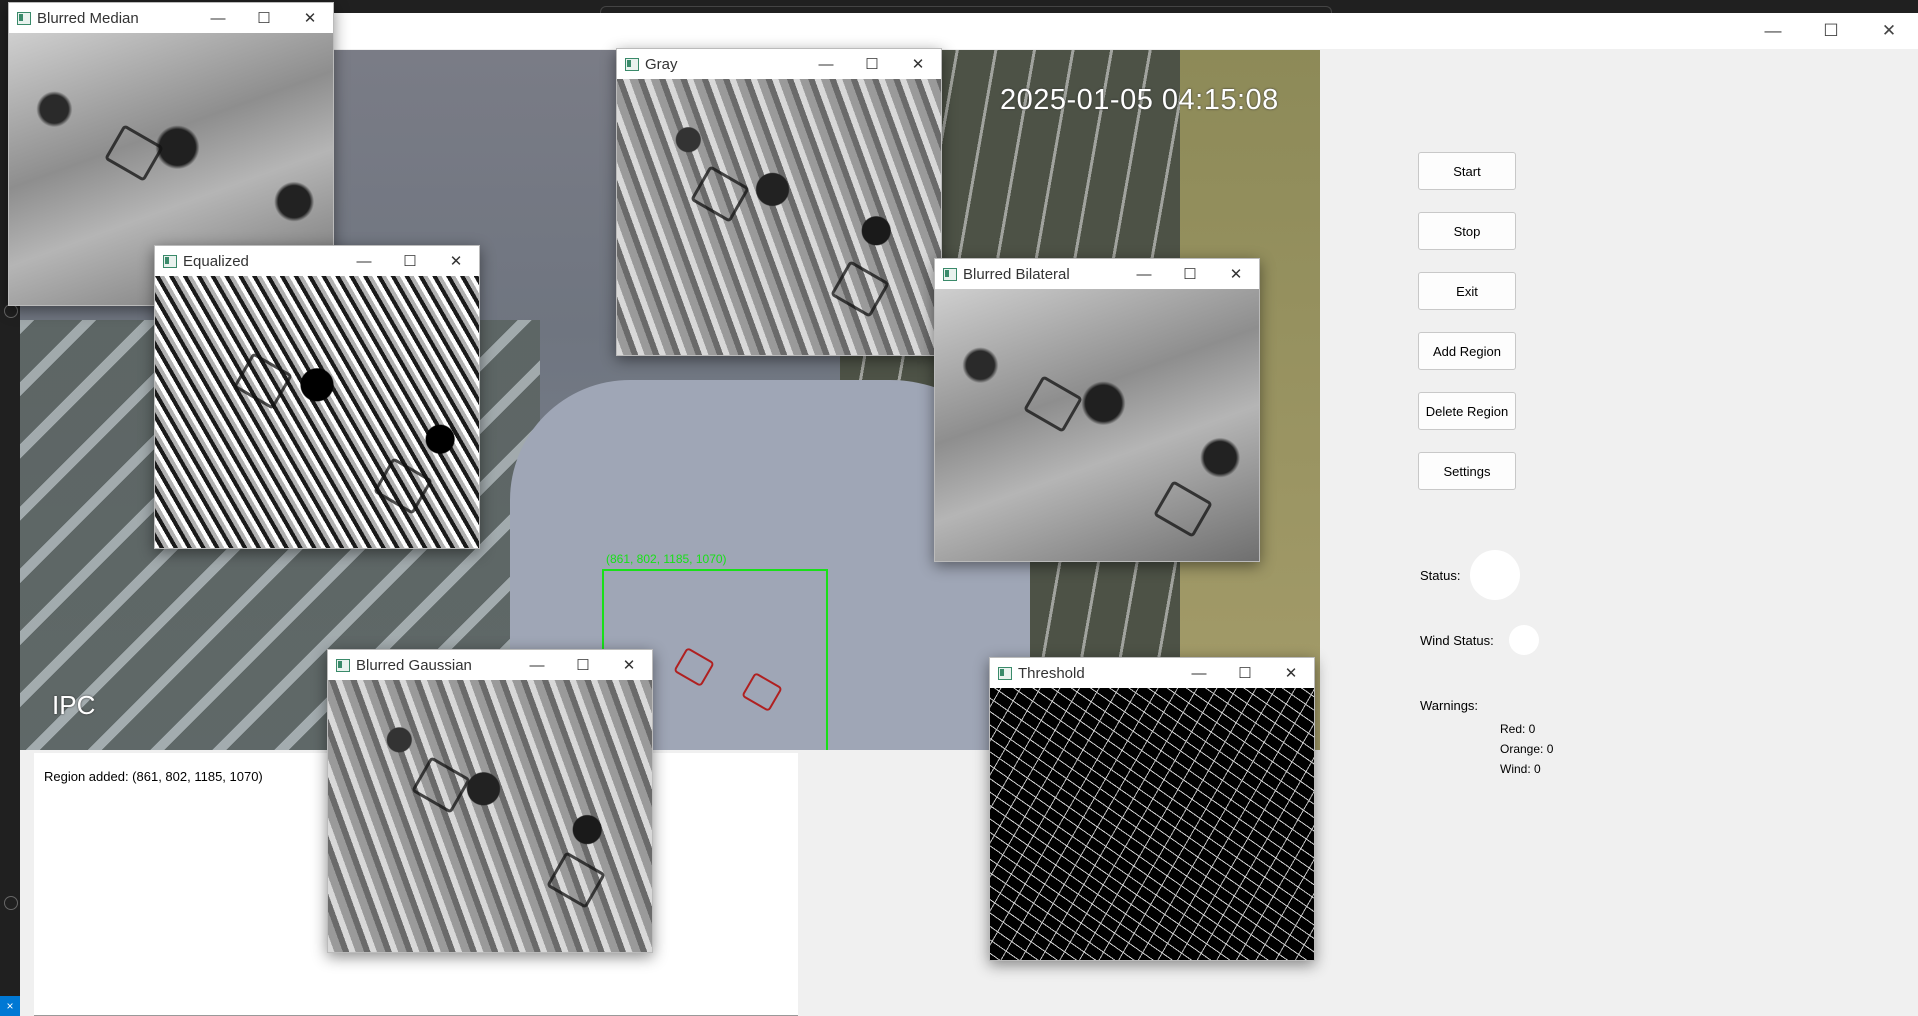  I want to click on window-title: Equalized, so click(216, 261).